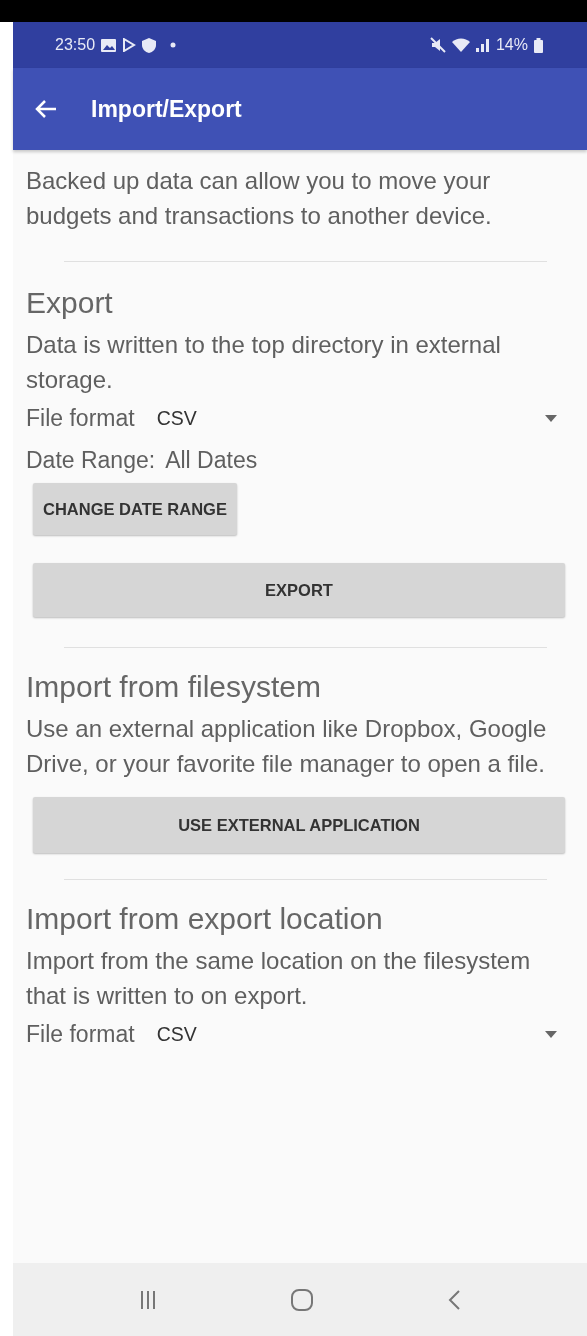 This screenshot has height=1336, width=587. I want to click on section-description: Use an external application like Dropbox, Google Drive, or your favorite file manager to open a file., so click(287, 746).